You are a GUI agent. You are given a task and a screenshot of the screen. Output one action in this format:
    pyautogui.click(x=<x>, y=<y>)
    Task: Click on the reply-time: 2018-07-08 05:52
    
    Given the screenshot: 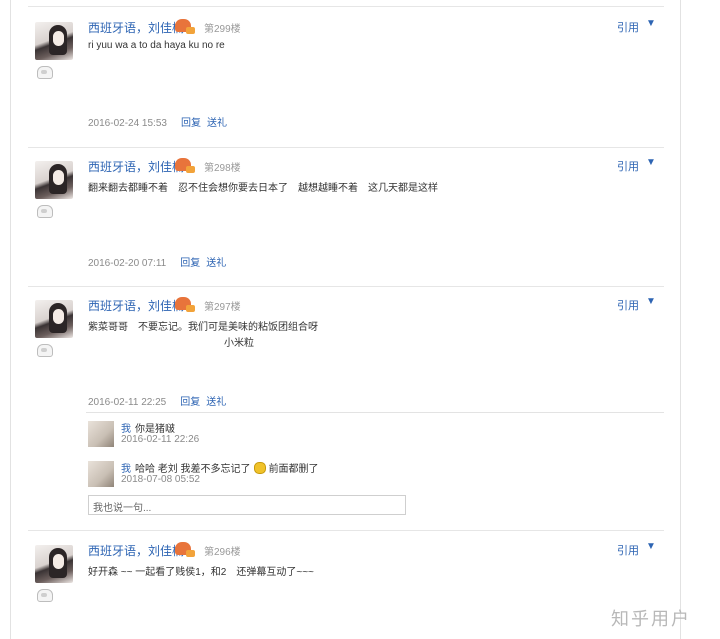 What is the action you would take?
    pyautogui.click(x=160, y=479)
    